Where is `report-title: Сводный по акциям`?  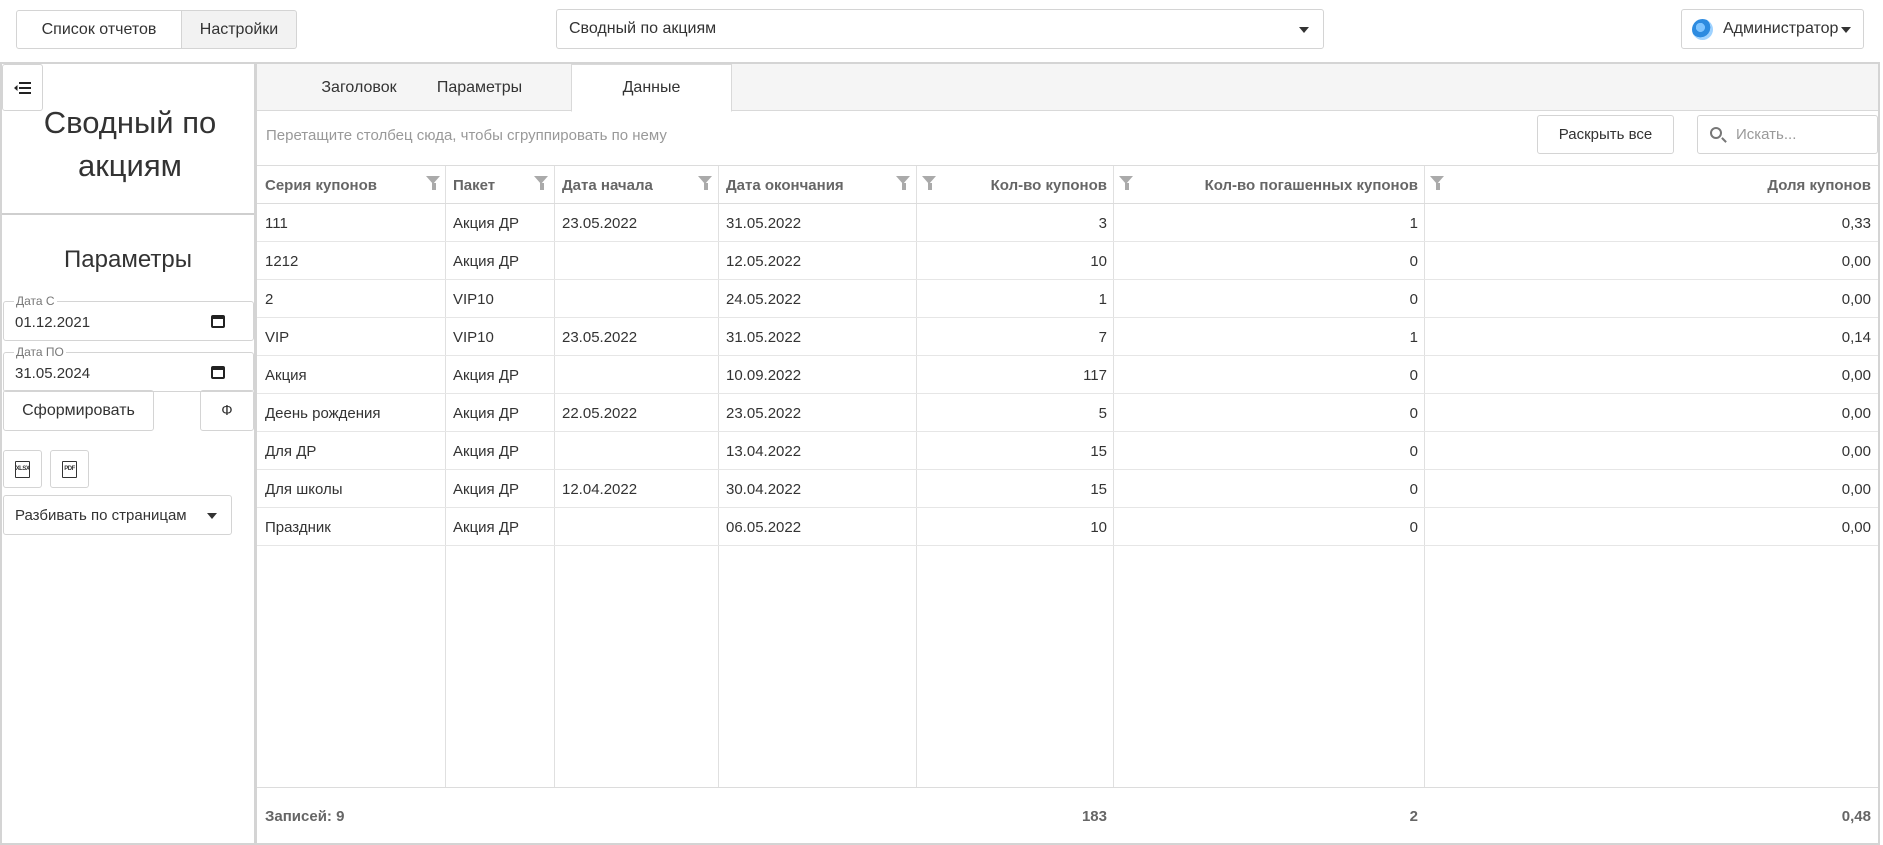 report-title: Сводный по акциям is located at coordinates (130, 144).